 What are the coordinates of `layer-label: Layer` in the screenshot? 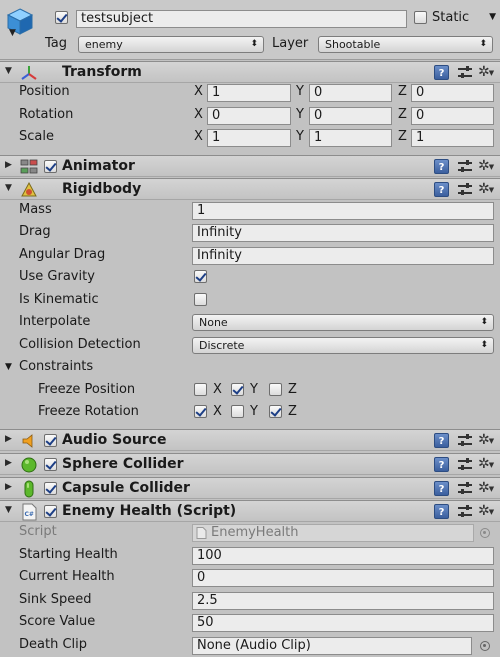 It's located at (290, 43).